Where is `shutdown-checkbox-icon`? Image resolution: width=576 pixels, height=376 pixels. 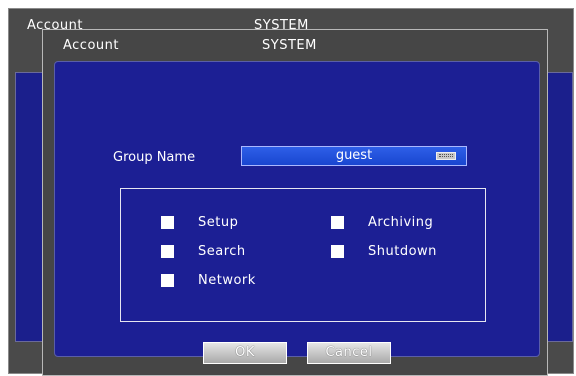 shutdown-checkbox-icon is located at coordinates (337, 251).